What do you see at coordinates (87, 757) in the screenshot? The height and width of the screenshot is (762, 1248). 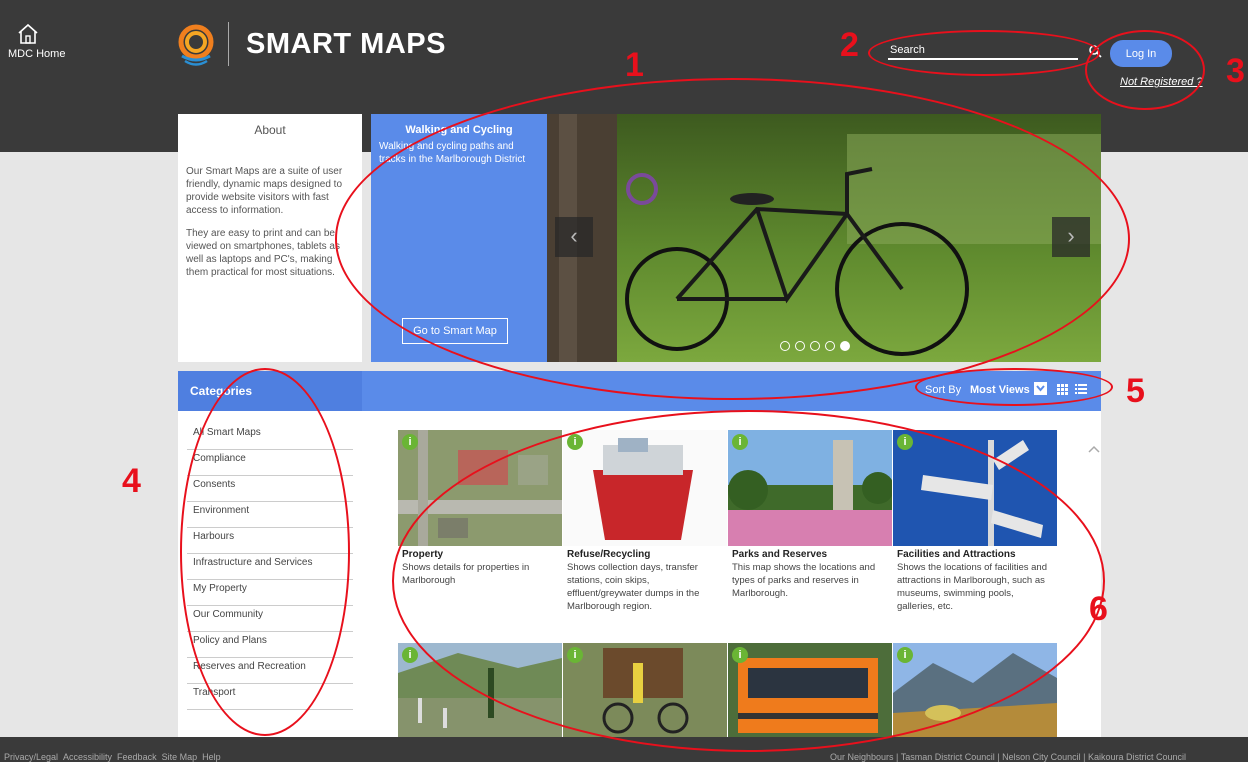 I see `footer-link: Accessibility` at bounding box center [87, 757].